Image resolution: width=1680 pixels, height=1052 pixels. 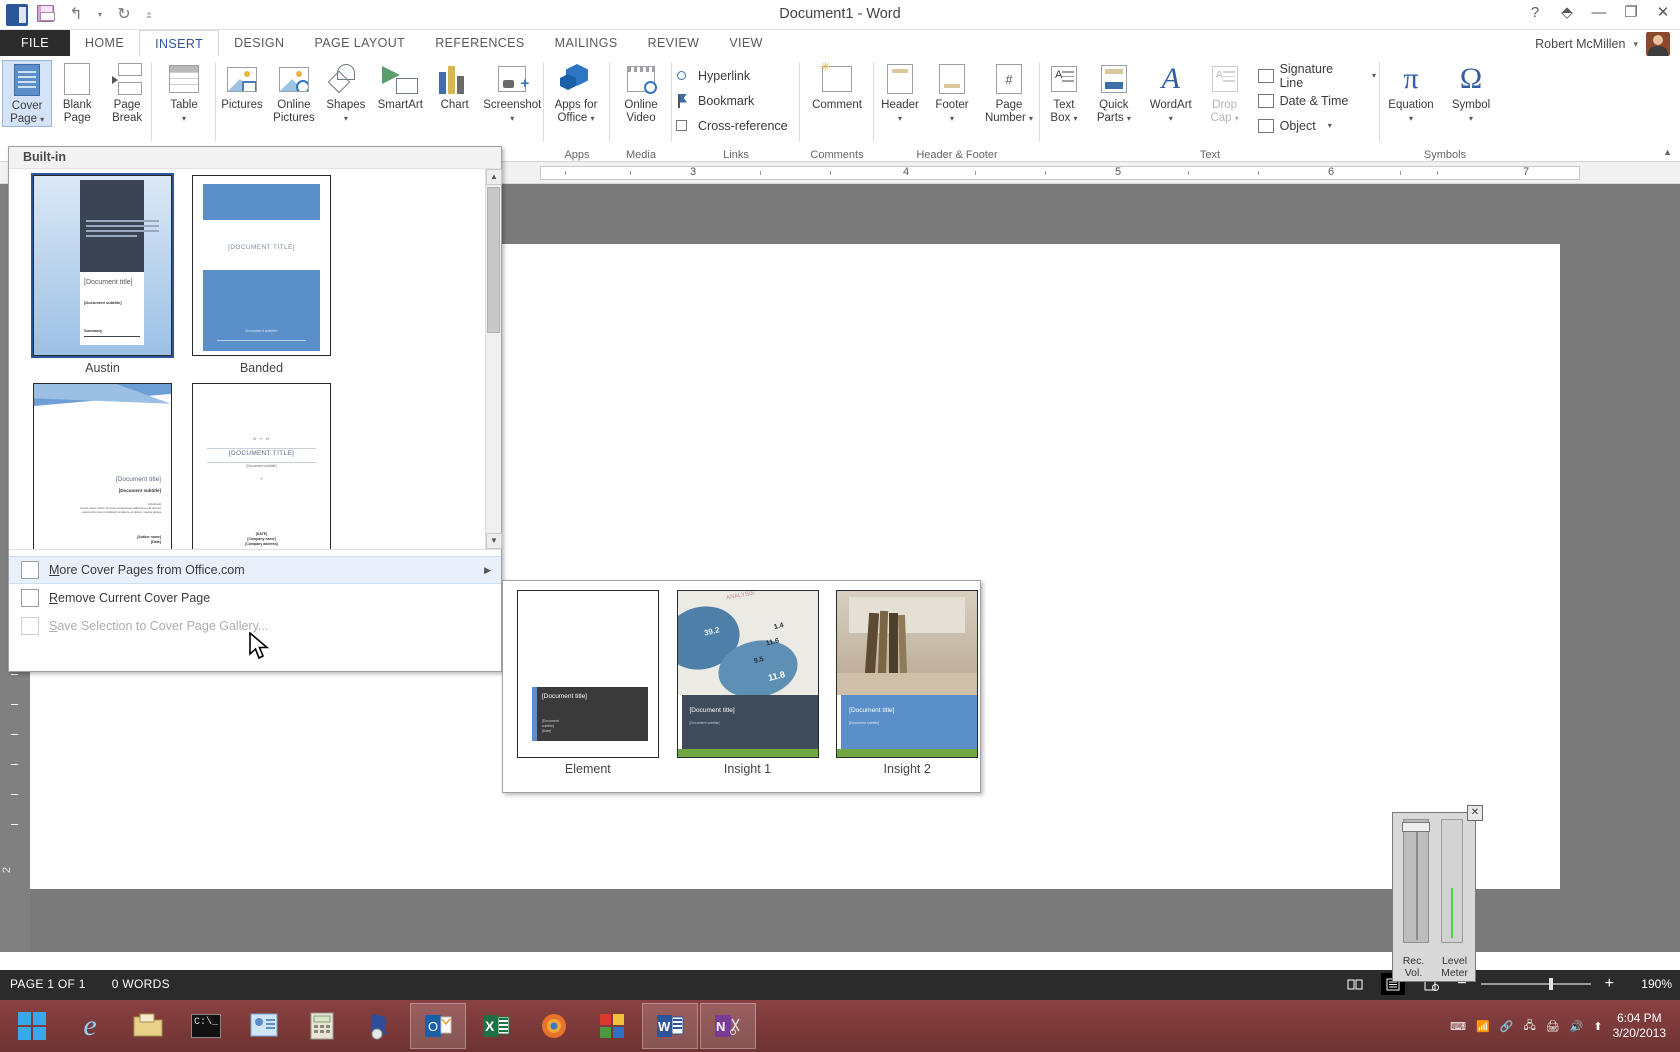 What do you see at coordinates (77, 92) in the screenshot?
I see `blank-page-button: Blank Page` at bounding box center [77, 92].